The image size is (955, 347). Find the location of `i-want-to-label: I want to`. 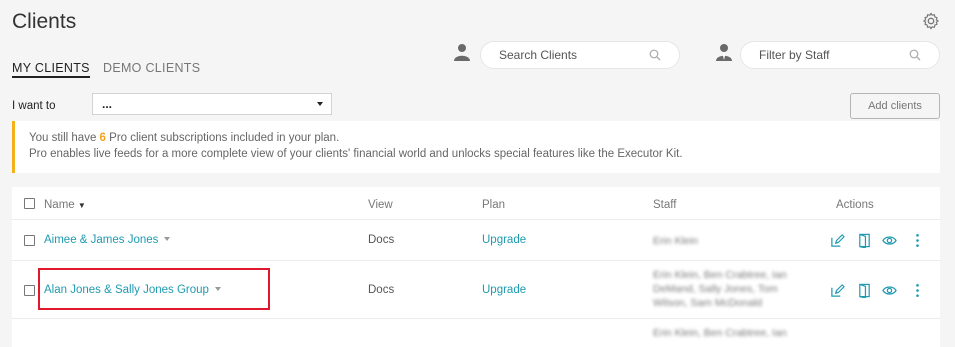

i-want-to-label: I want to is located at coordinates (34, 106).